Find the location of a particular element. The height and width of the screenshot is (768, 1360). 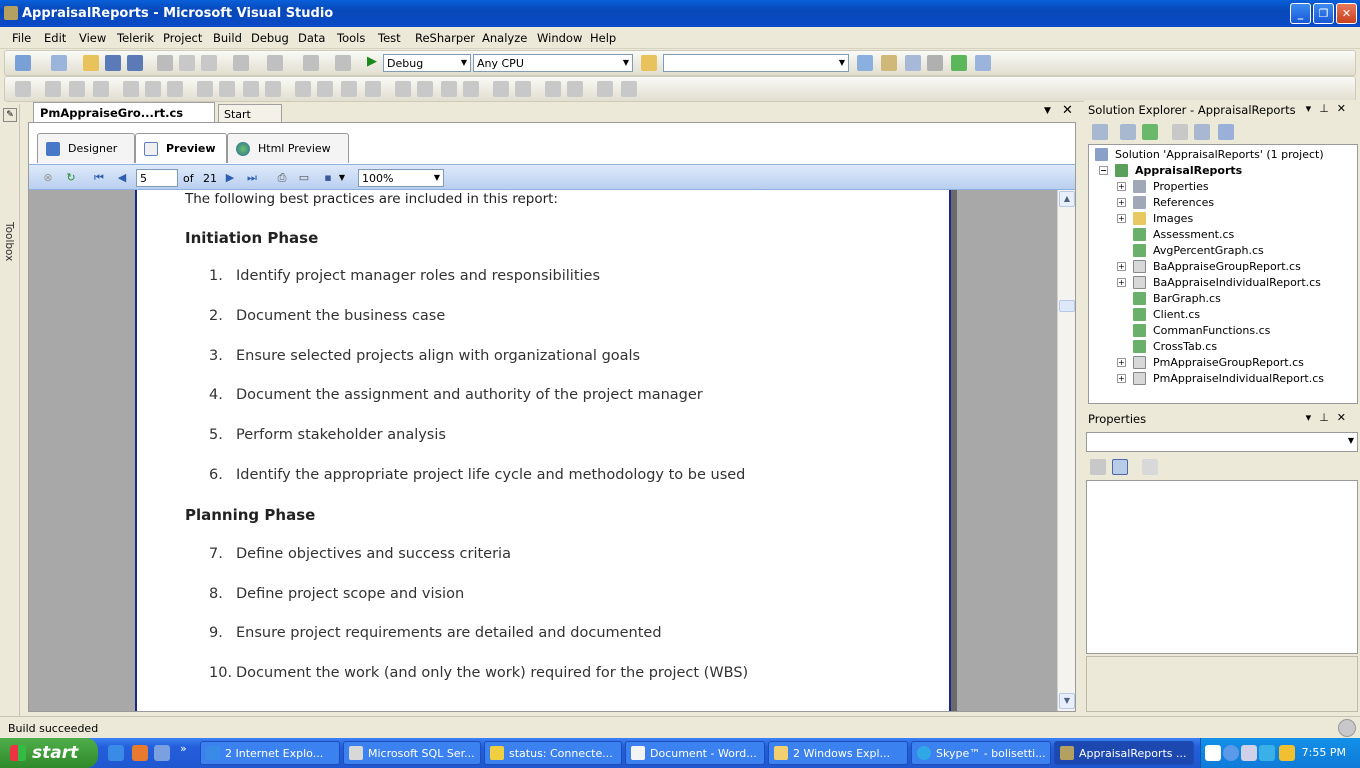

make-same-size-icon is located at coordinates (273, 89).